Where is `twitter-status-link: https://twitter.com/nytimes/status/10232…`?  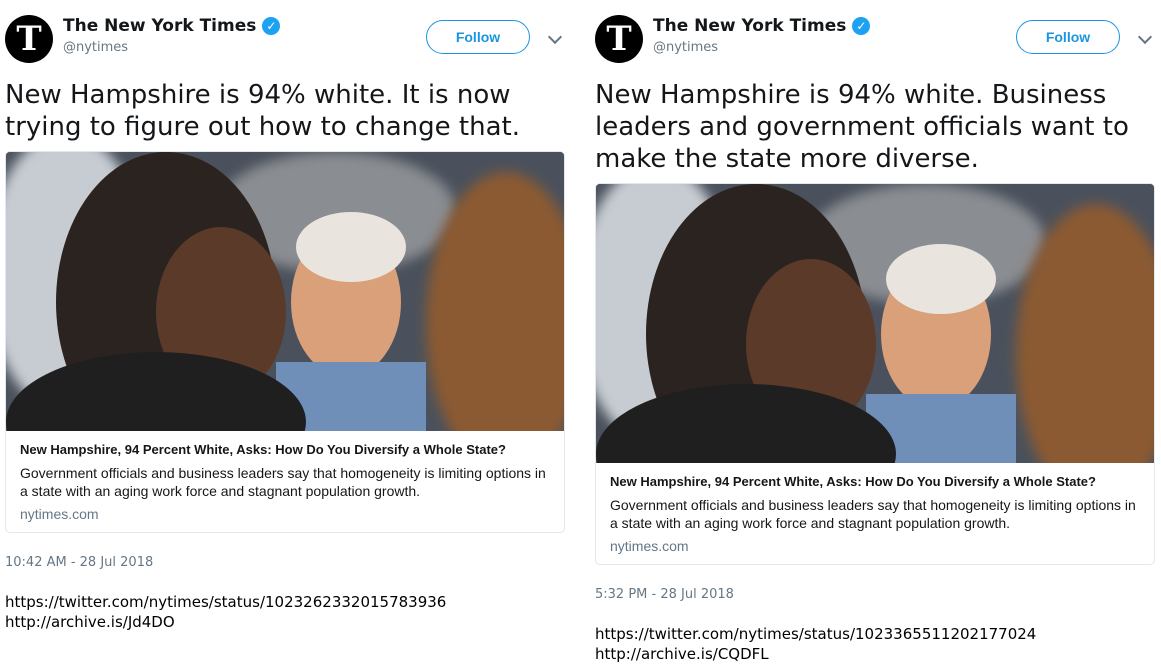
twitter-status-link: https://twitter.com/nytimes/status/10232… is located at coordinates (285, 602).